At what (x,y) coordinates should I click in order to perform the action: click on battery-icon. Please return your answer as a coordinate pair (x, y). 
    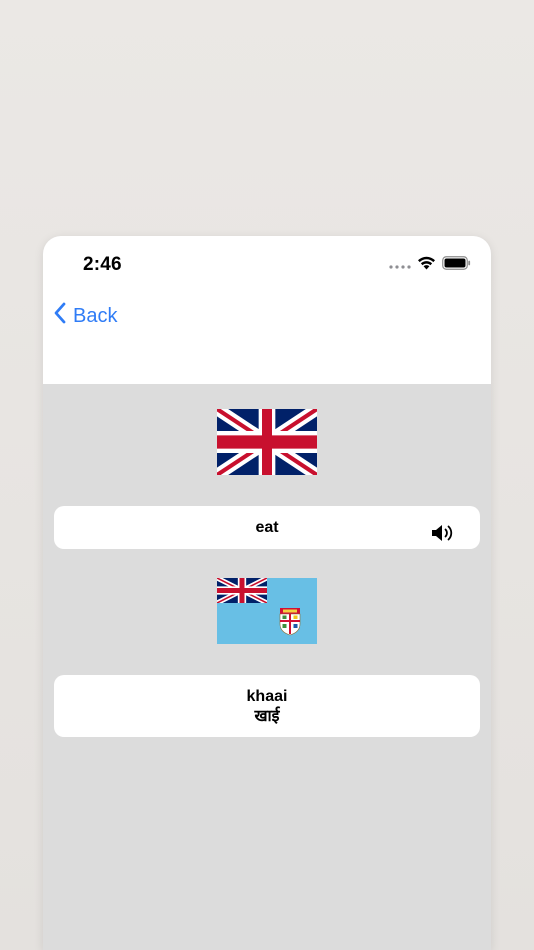
    Looking at the image, I should click on (456, 265).